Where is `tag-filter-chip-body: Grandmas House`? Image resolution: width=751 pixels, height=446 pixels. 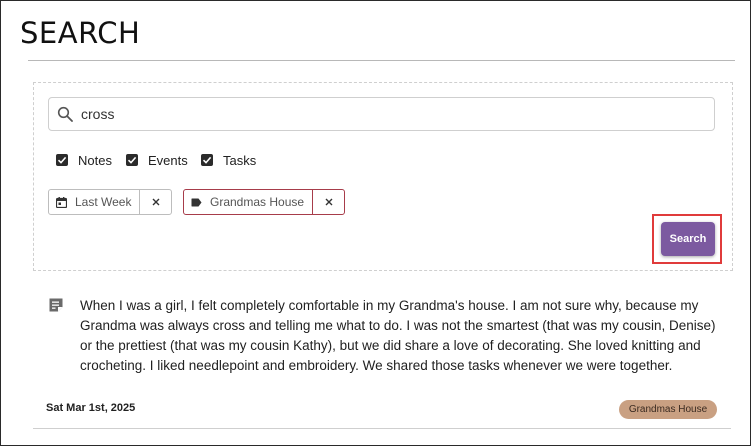 tag-filter-chip-body: Grandmas House is located at coordinates (248, 202).